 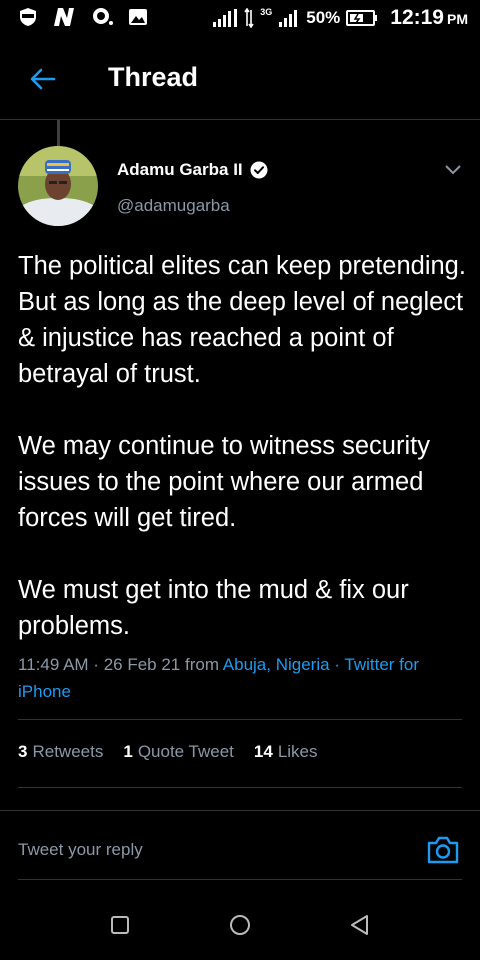 What do you see at coordinates (457, 19) in the screenshot?
I see `clock-ampm: PM` at bounding box center [457, 19].